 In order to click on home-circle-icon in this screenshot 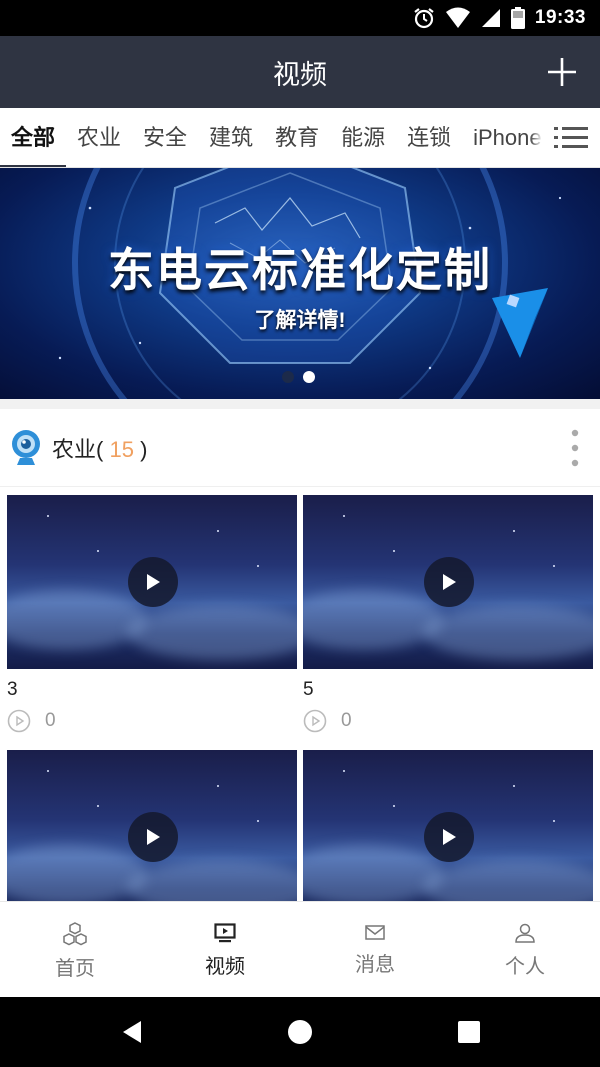, I will do `click(300, 1032)`.